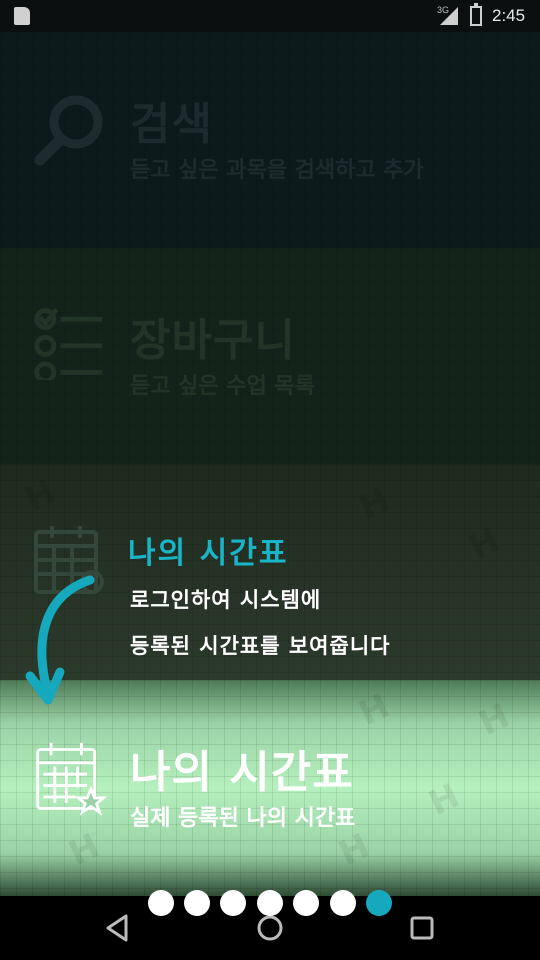  What do you see at coordinates (68, 130) in the screenshot?
I see `search-icon` at bounding box center [68, 130].